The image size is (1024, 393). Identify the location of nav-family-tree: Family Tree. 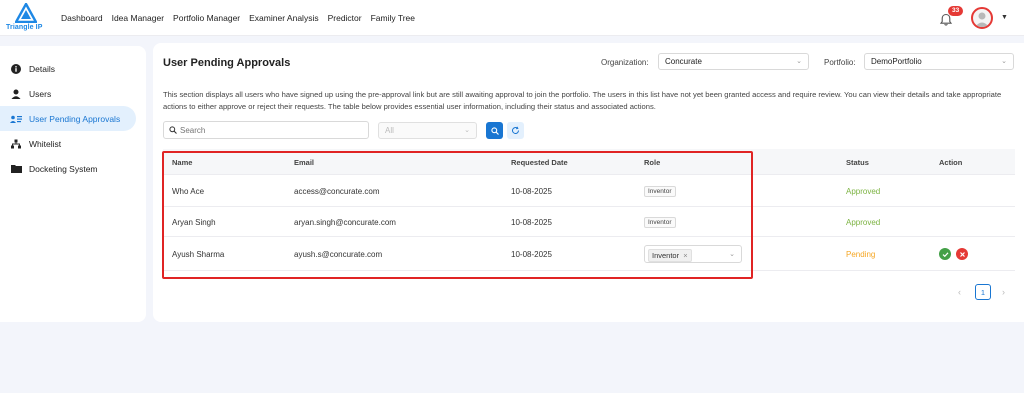
(393, 18).